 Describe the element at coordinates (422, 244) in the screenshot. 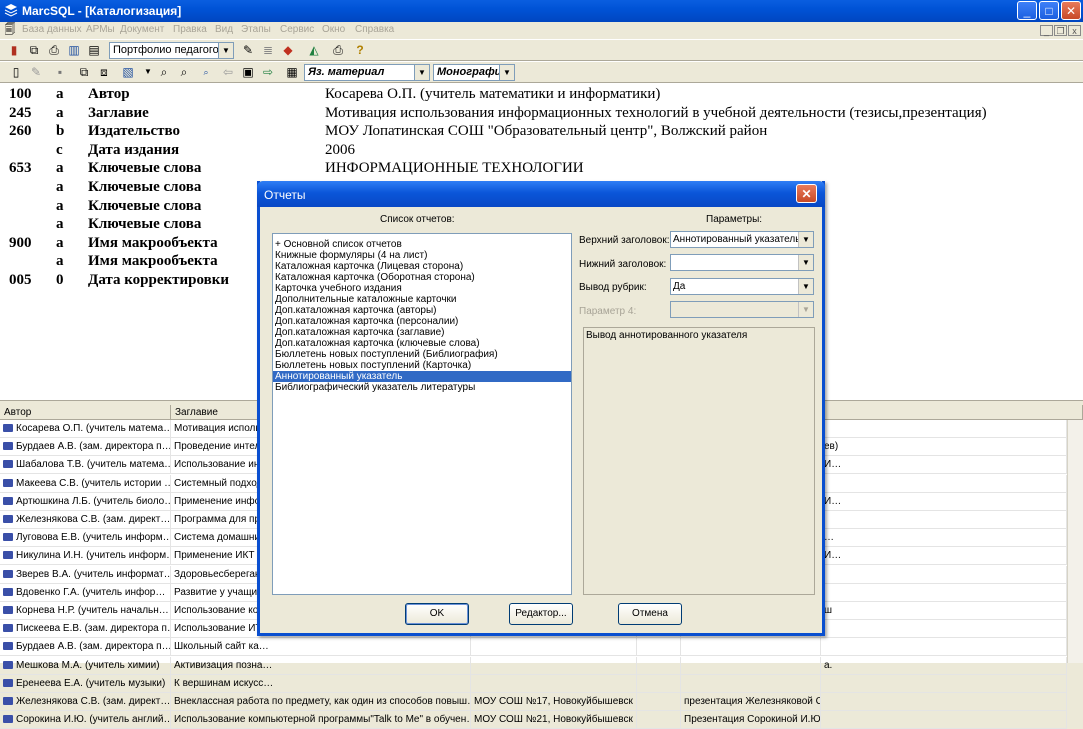

I see `report-list-item: + Основной список отчетов` at that location.